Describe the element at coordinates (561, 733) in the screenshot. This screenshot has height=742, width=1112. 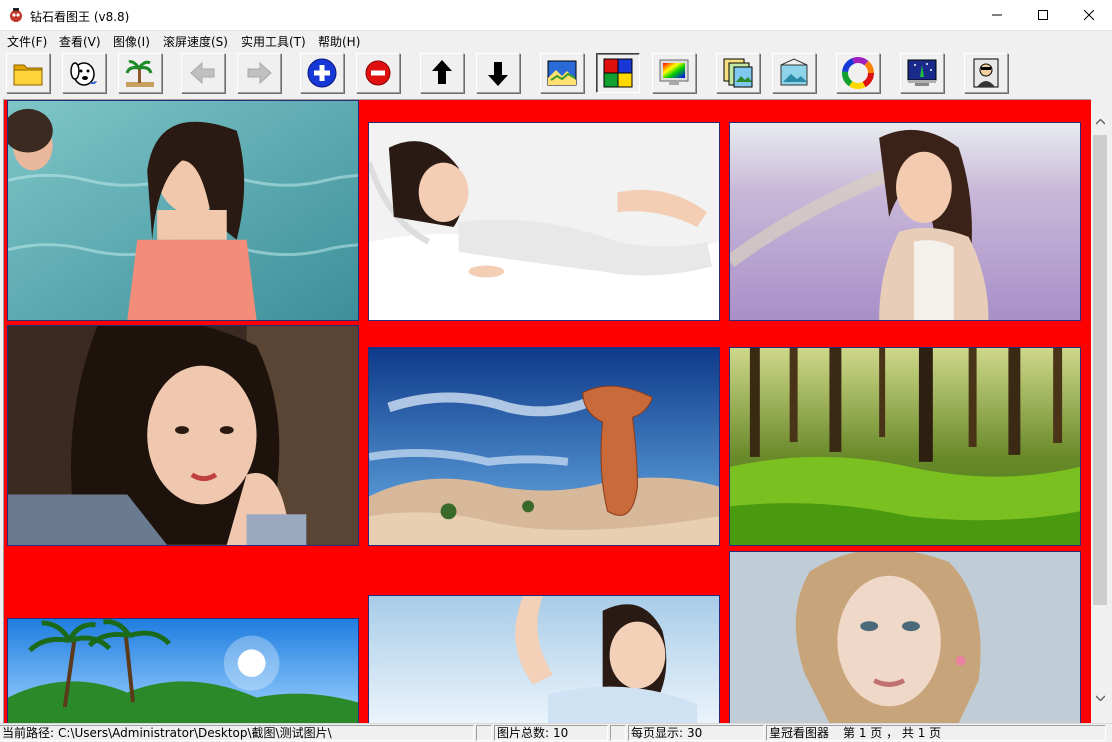
I see `status-total-value: 10` at that location.